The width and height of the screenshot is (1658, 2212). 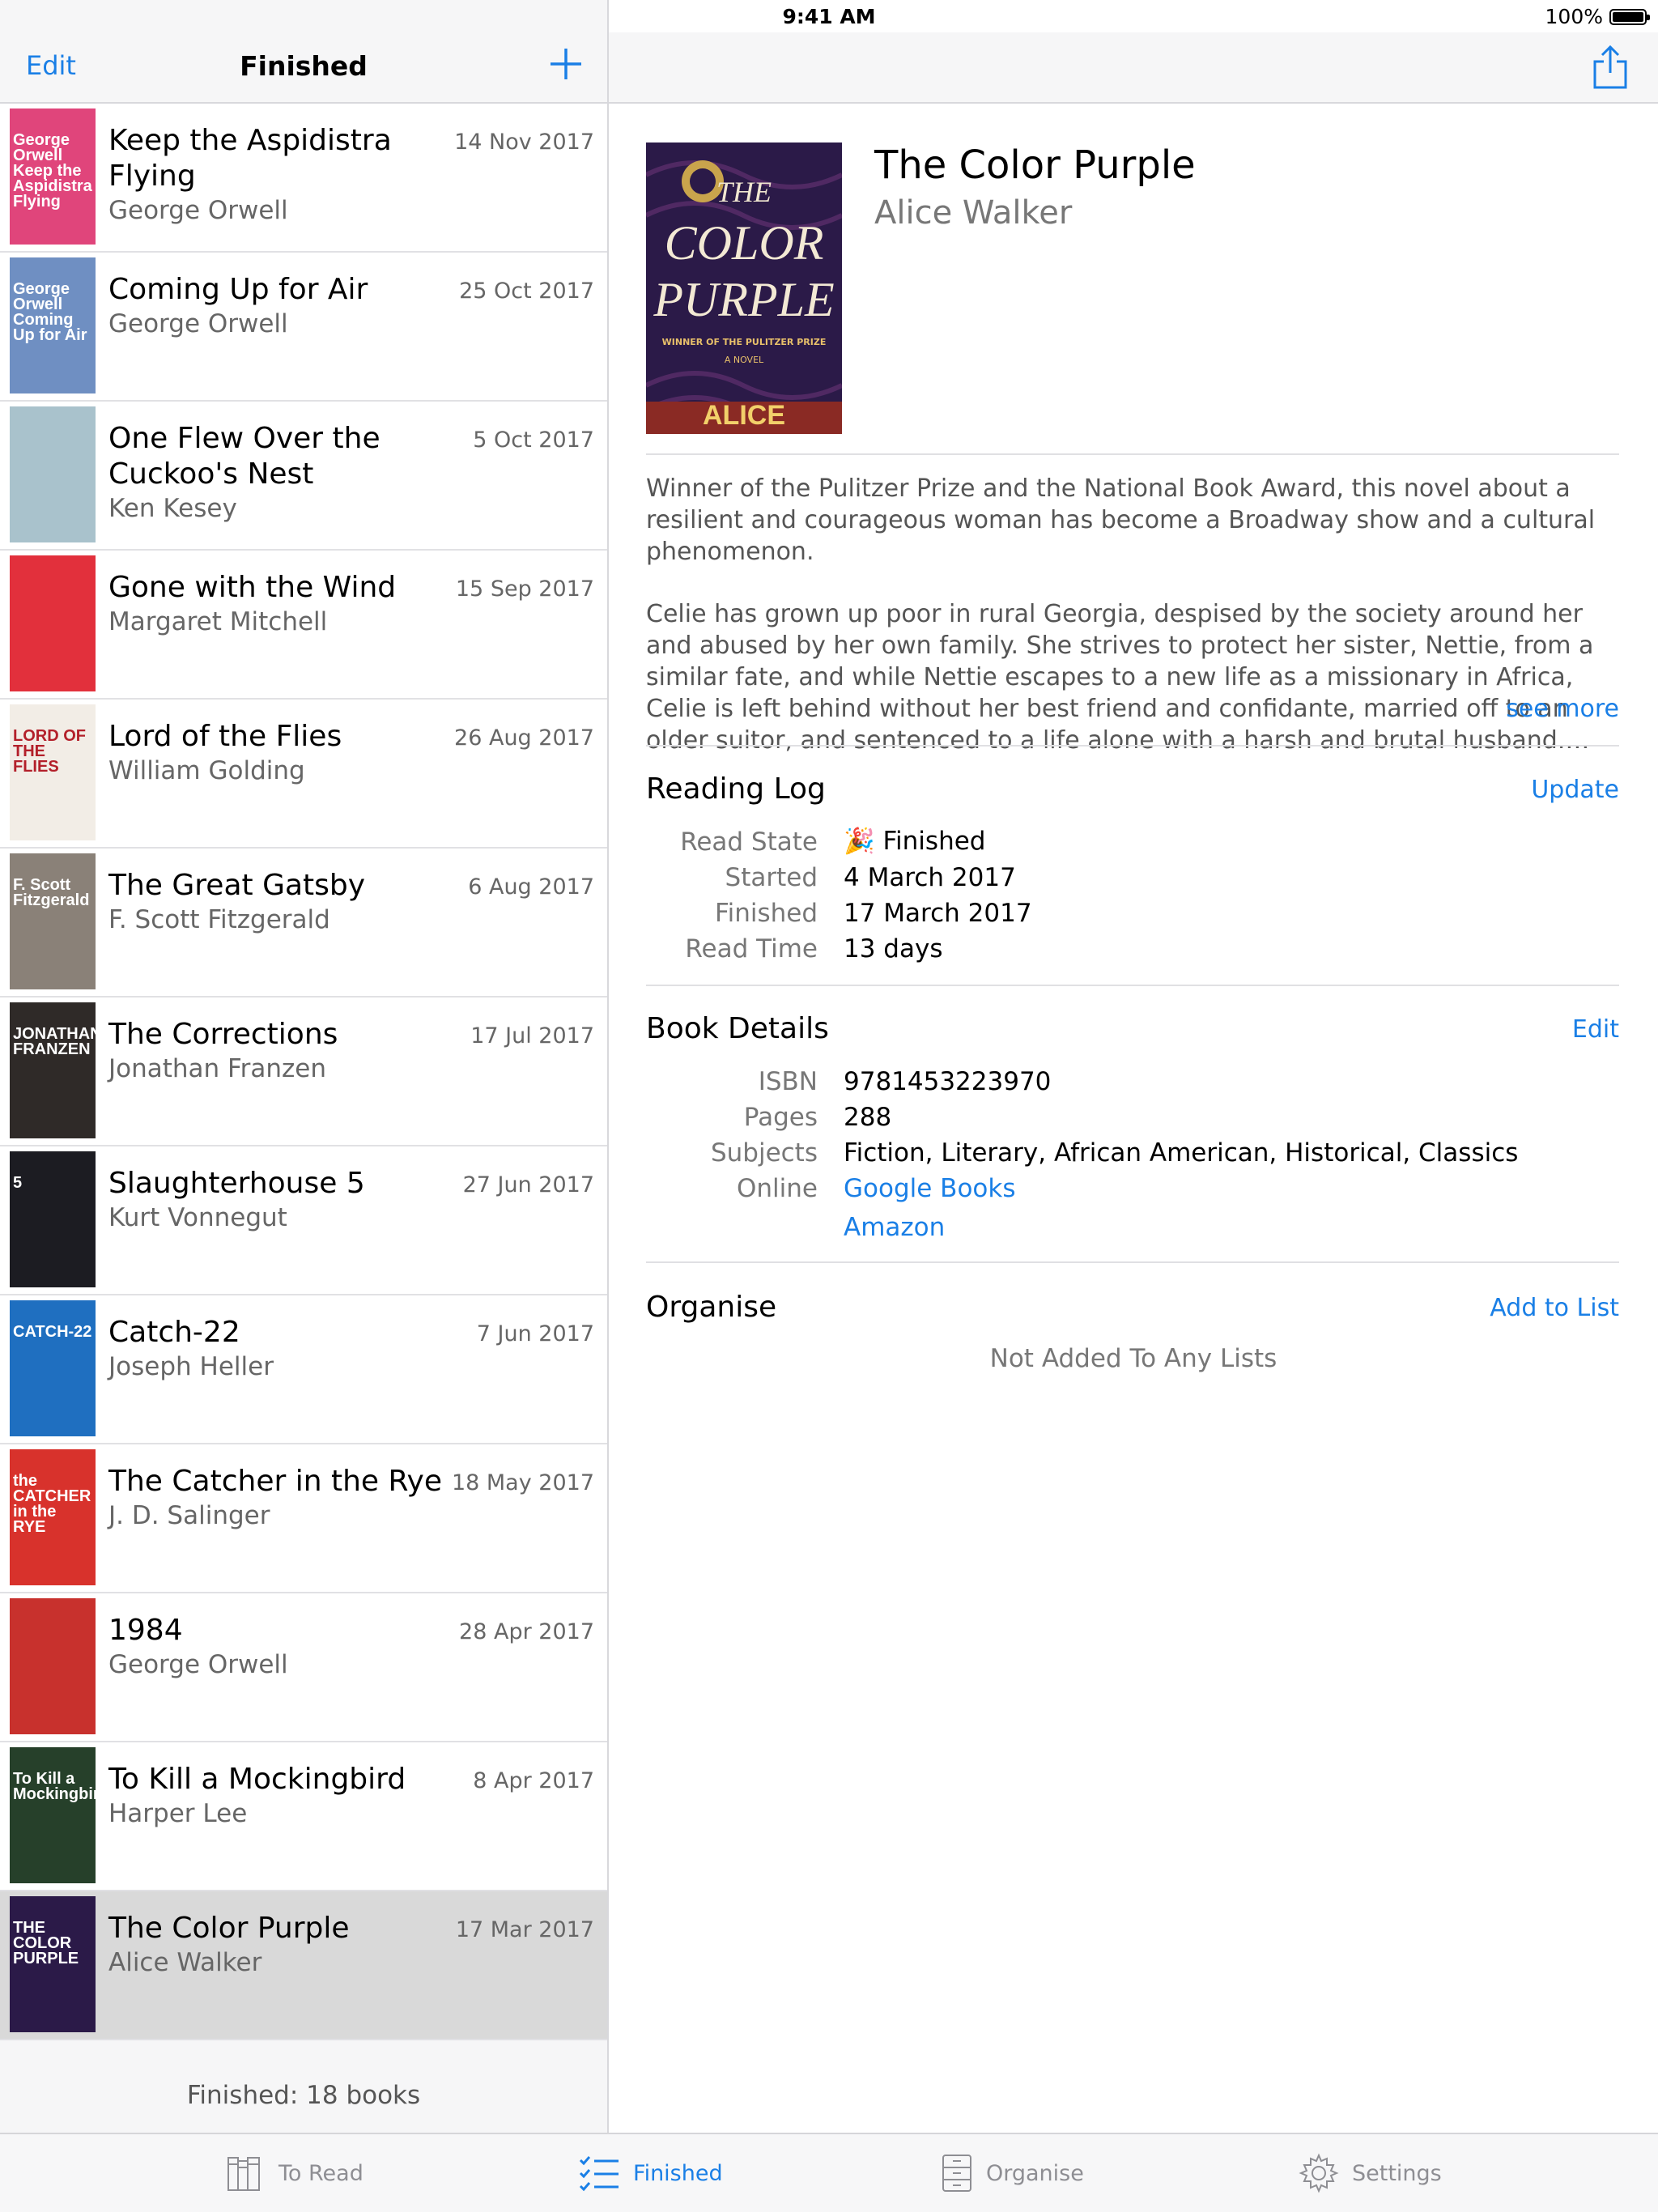 I want to click on cover-thumbnail-text: 5, so click(x=18, y=1183).